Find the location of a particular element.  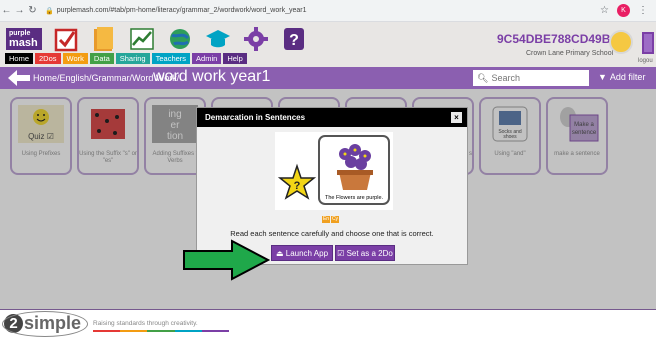

logo-bottom-text: mash is located at coordinates (23, 43).